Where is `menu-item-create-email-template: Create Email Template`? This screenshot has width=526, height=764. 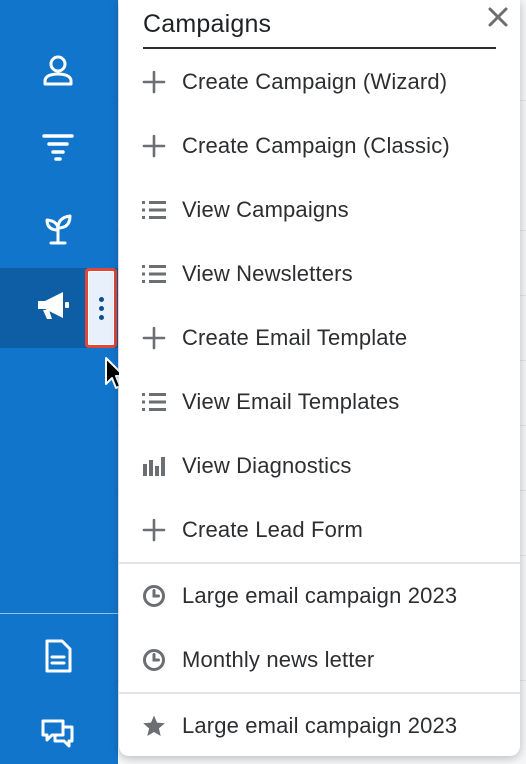 menu-item-create-email-template: Create Email Template is located at coordinates (319, 338).